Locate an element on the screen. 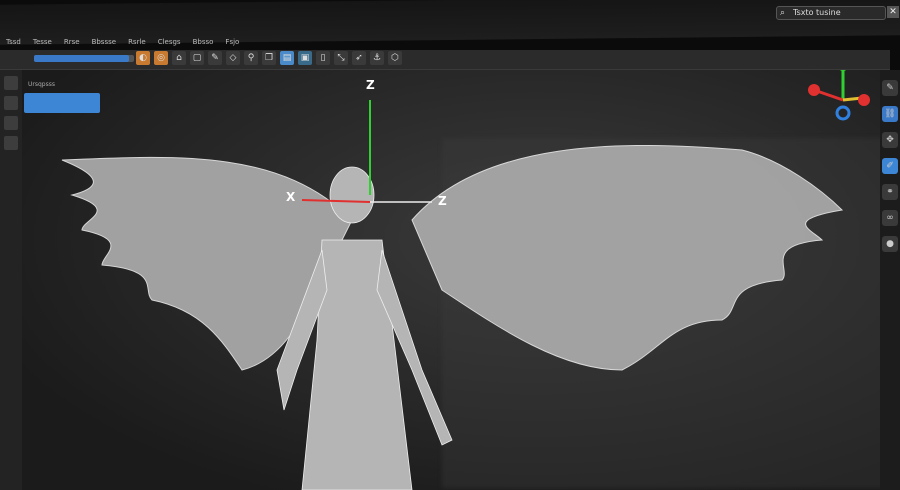 Image resolution: width=900 pixels, height=490 pixels. tag-tool-icon: ◇ is located at coordinates (233, 58).